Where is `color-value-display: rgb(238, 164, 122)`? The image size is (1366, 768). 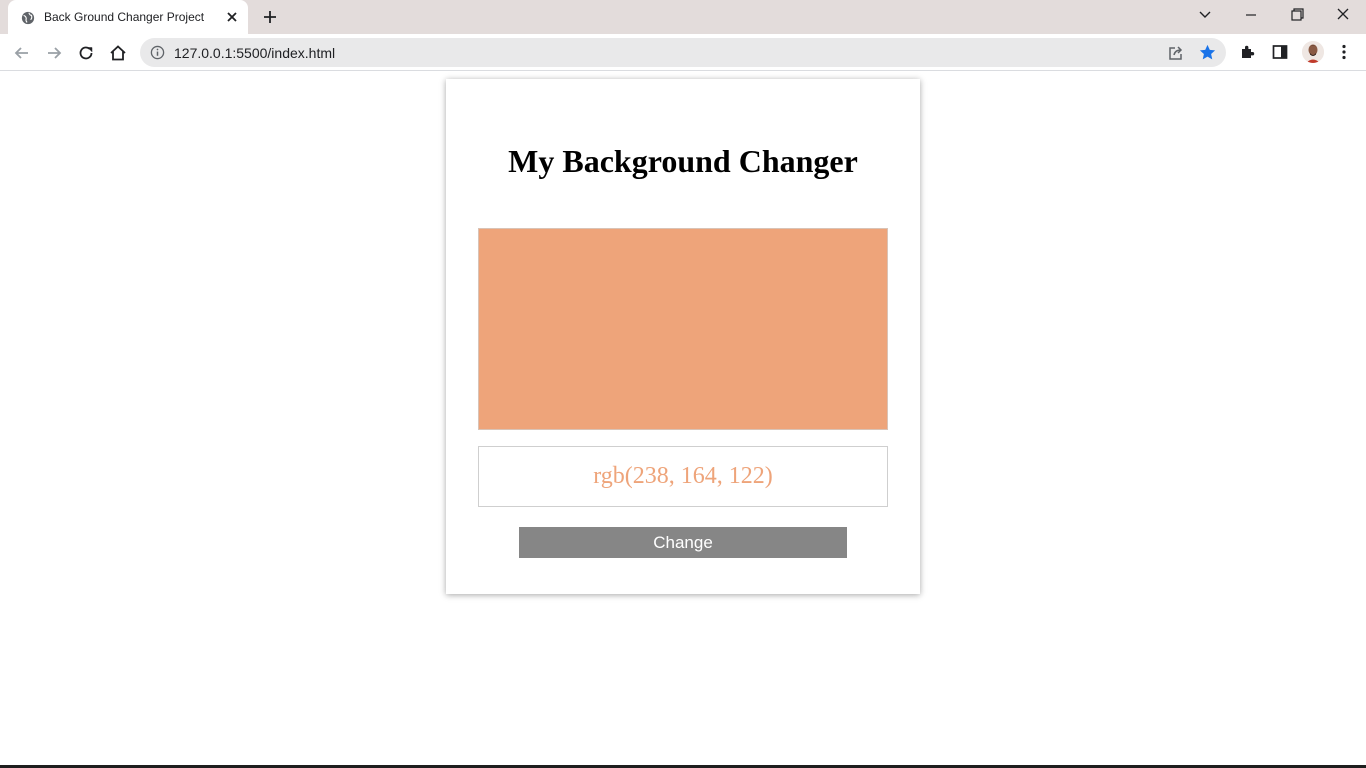
color-value-display: rgb(238, 164, 122) is located at coordinates (683, 476).